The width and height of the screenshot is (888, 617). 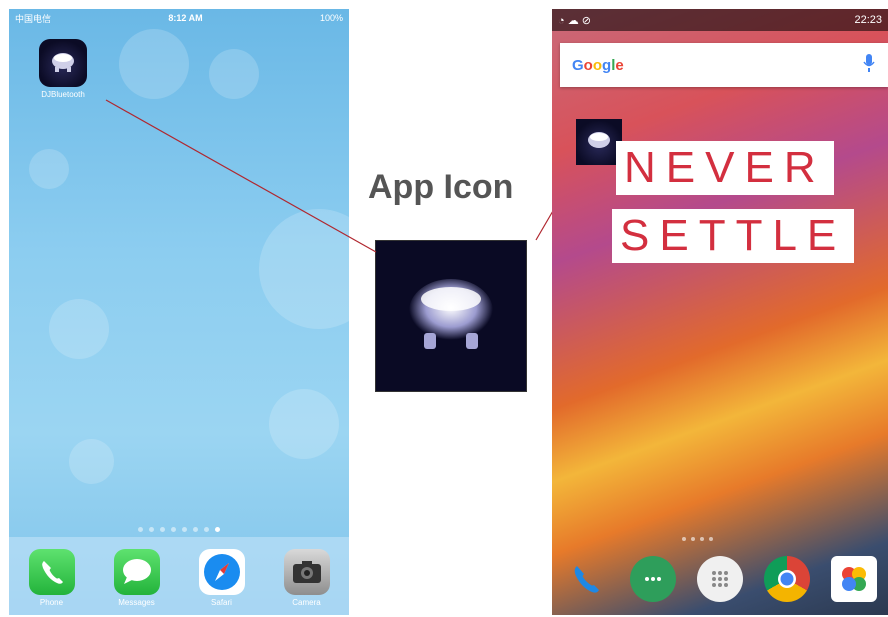 What do you see at coordinates (868, 20) in the screenshot?
I see `status-time: 22:23` at bounding box center [868, 20].